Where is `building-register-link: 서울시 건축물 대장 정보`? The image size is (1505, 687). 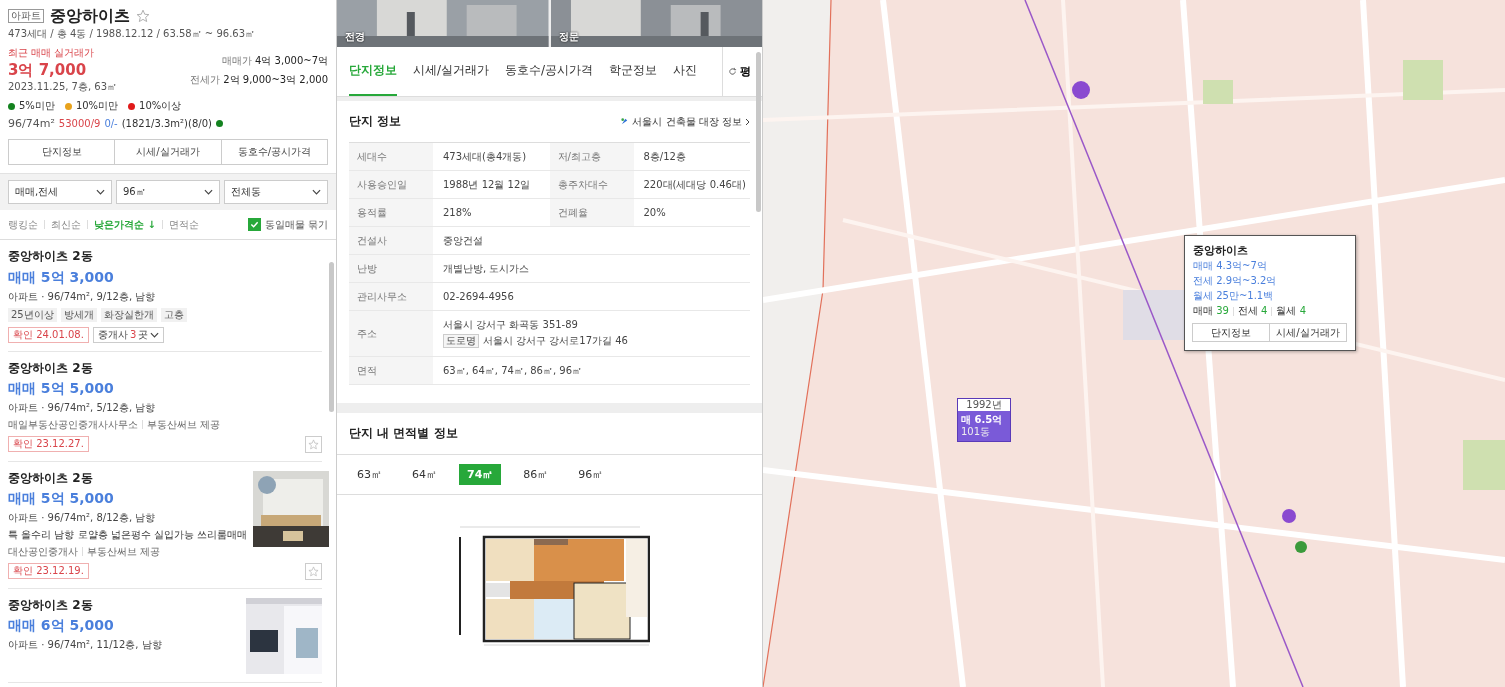 building-register-link: 서울시 건축물 대장 정보 is located at coordinates (685, 121).